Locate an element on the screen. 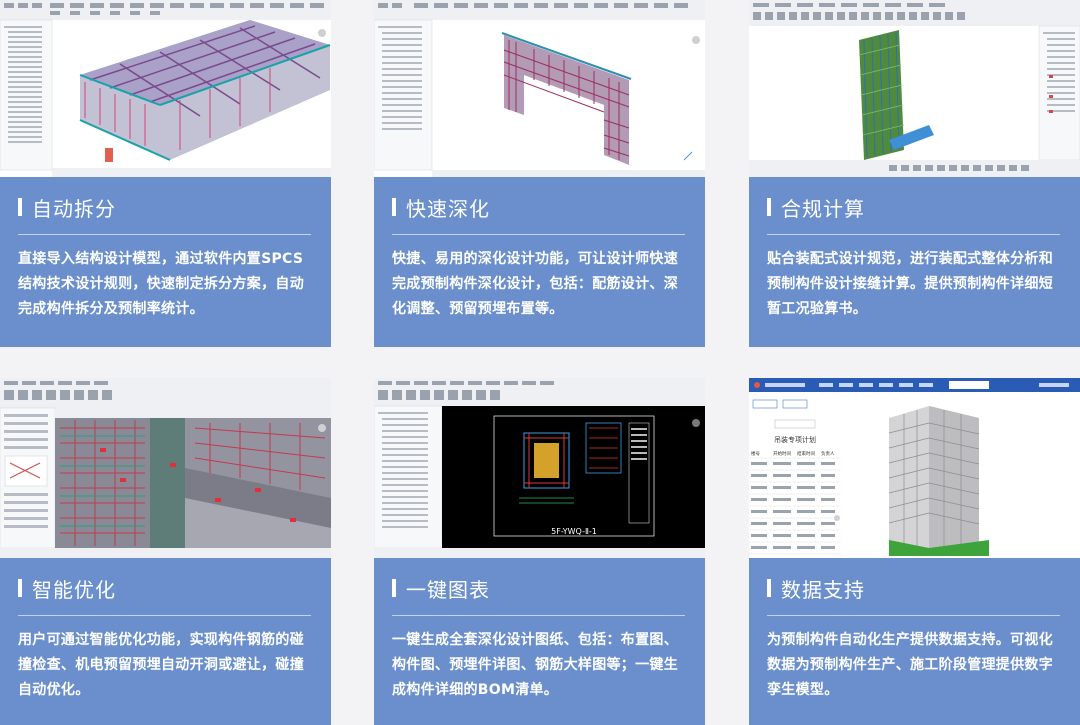 Image resolution: width=1080 pixels, height=725 pixels. card-title: 快速深化 is located at coordinates (448, 208).